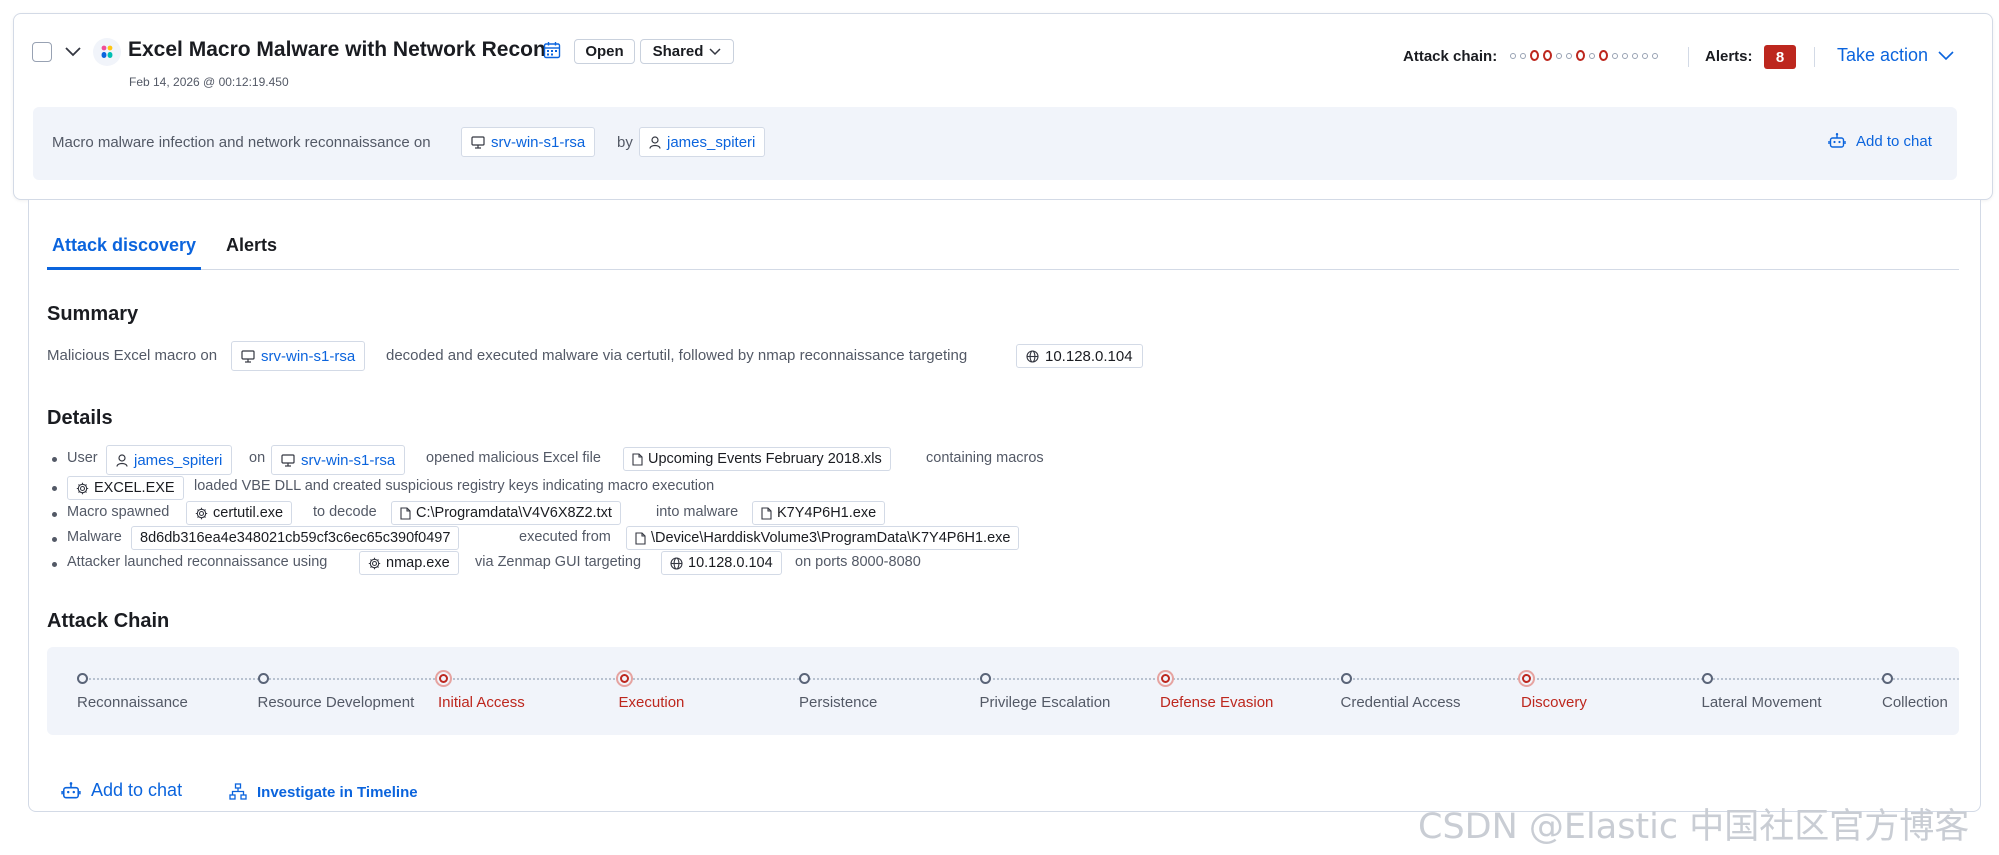 Image resolution: width=1999 pixels, height=855 pixels. What do you see at coordinates (345, 512) in the screenshot?
I see `detail-text: to decode` at bounding box center [345, 512].